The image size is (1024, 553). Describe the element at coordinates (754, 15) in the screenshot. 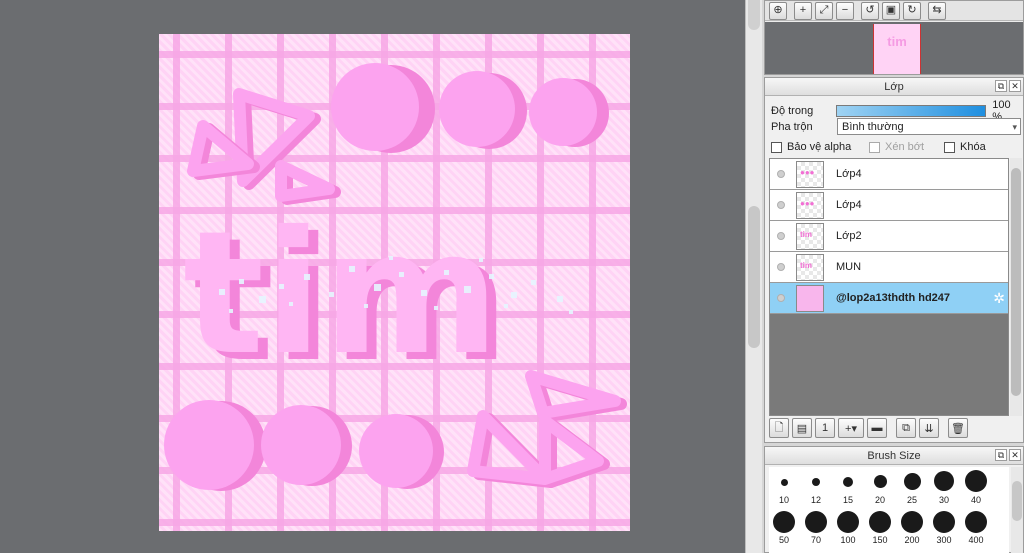

I see `scrollbar-top` at that location.